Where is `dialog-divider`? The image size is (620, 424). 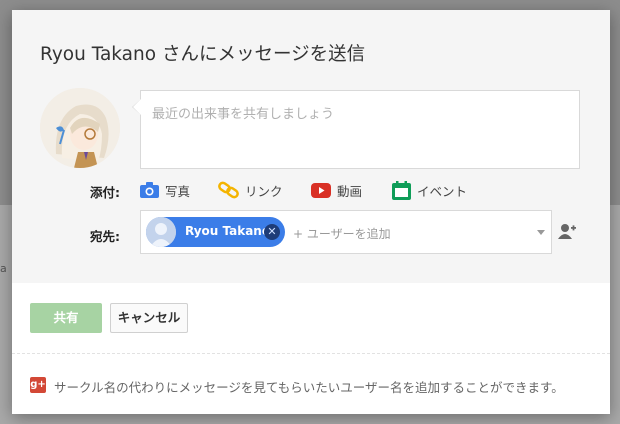
dialog-divider is located at coordinates (311, 353).